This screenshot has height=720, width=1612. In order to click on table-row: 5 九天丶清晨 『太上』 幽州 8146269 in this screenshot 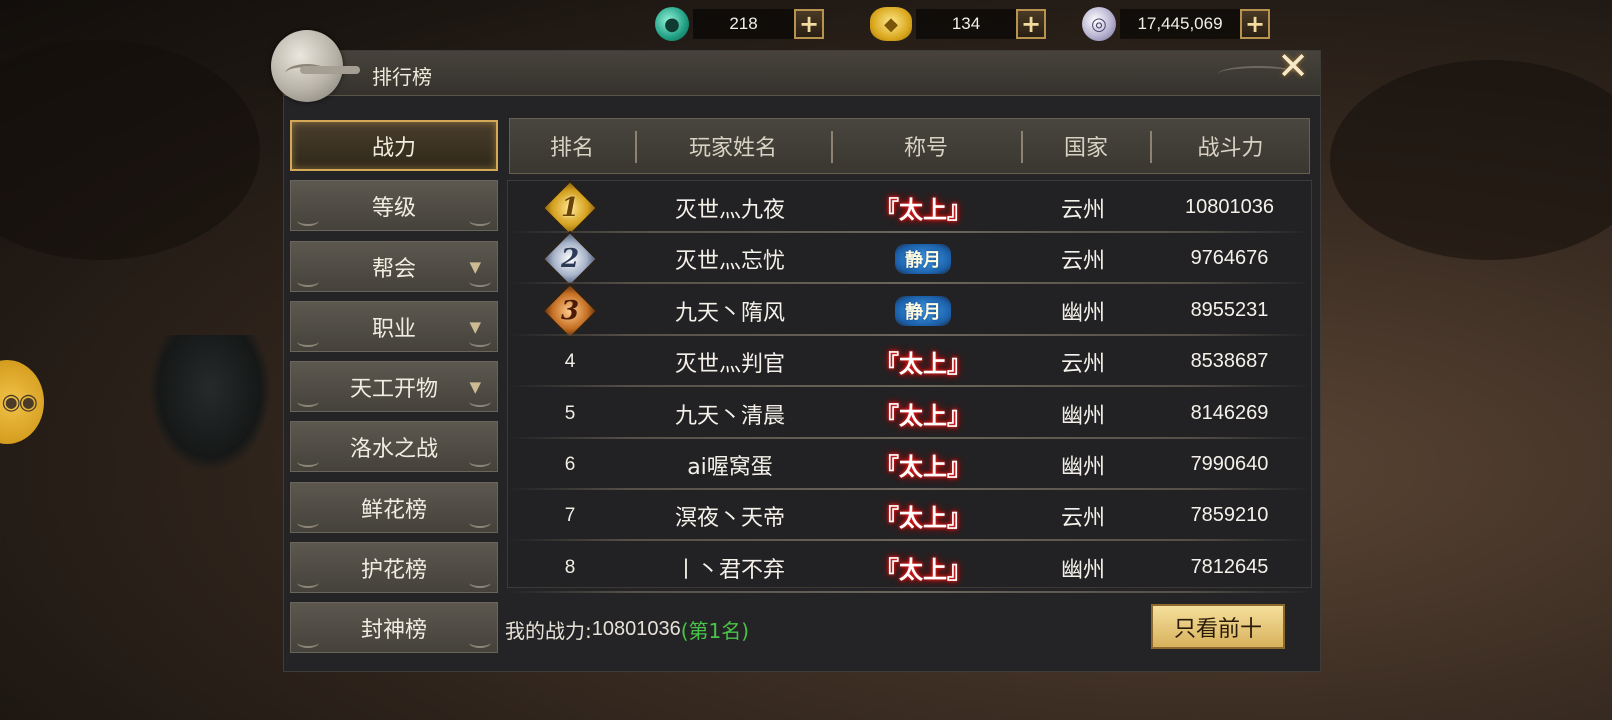, I will do `click(909, 413)`.